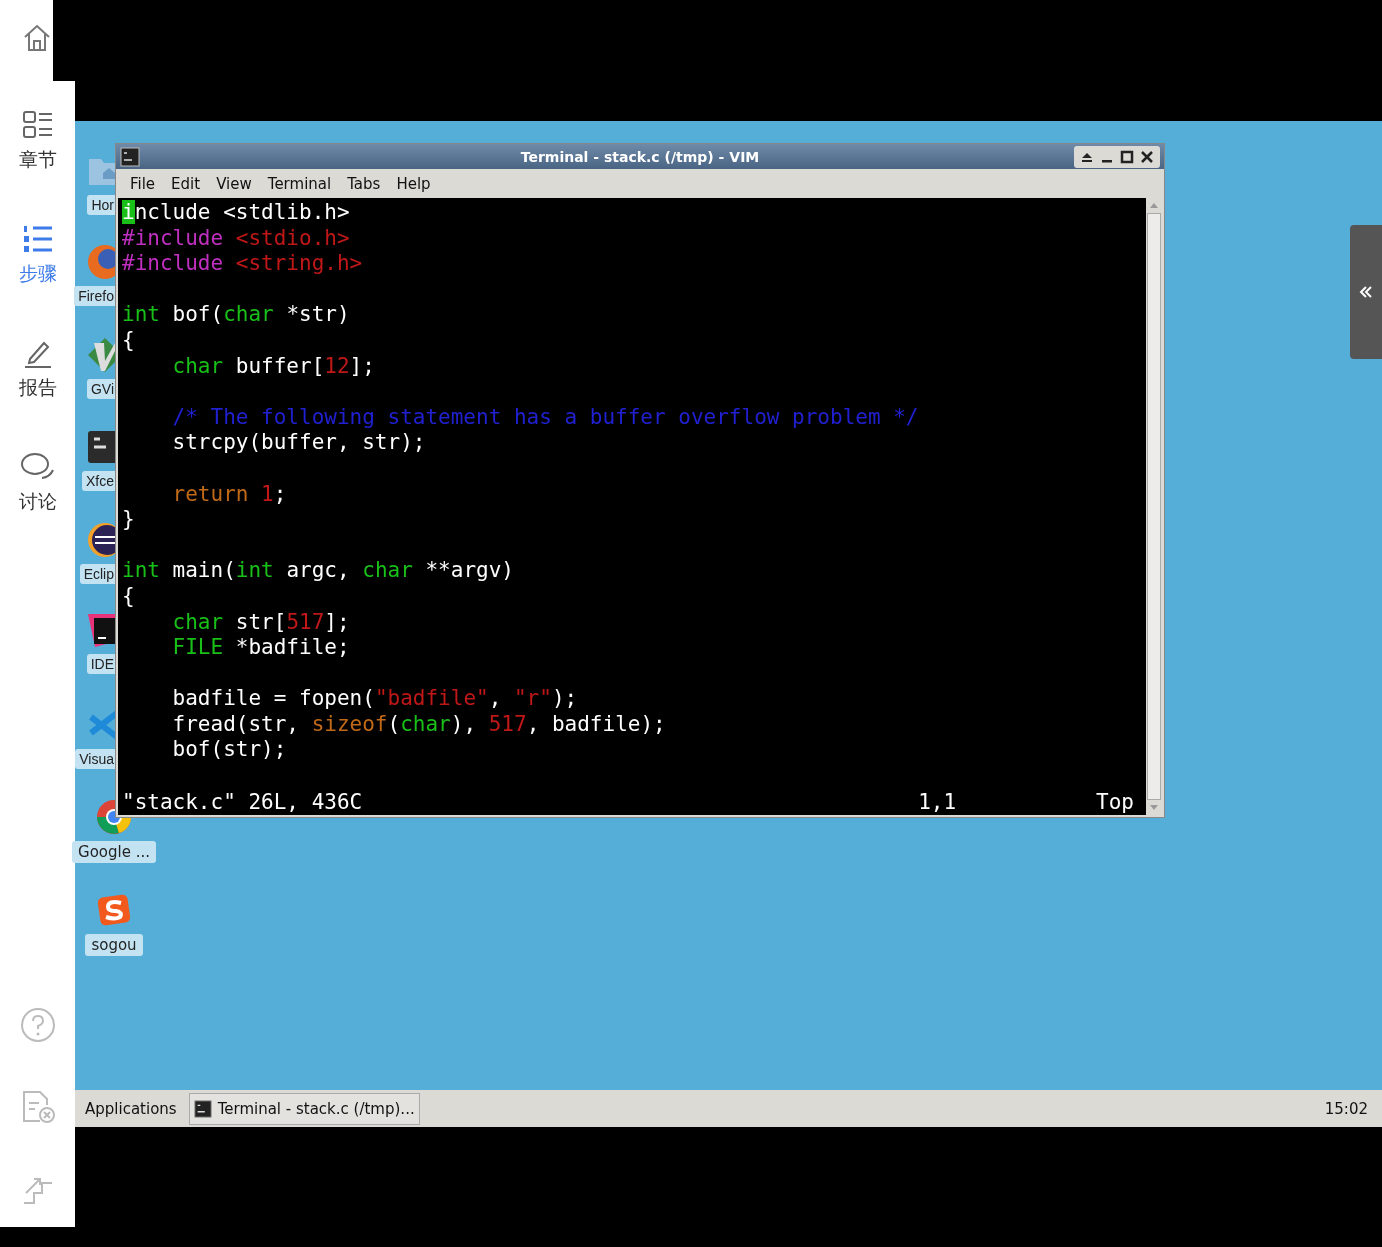  Describe the element at coordinates (100, 664) in the screenshot. I see `desktop-icon-label: IDE` at that location.